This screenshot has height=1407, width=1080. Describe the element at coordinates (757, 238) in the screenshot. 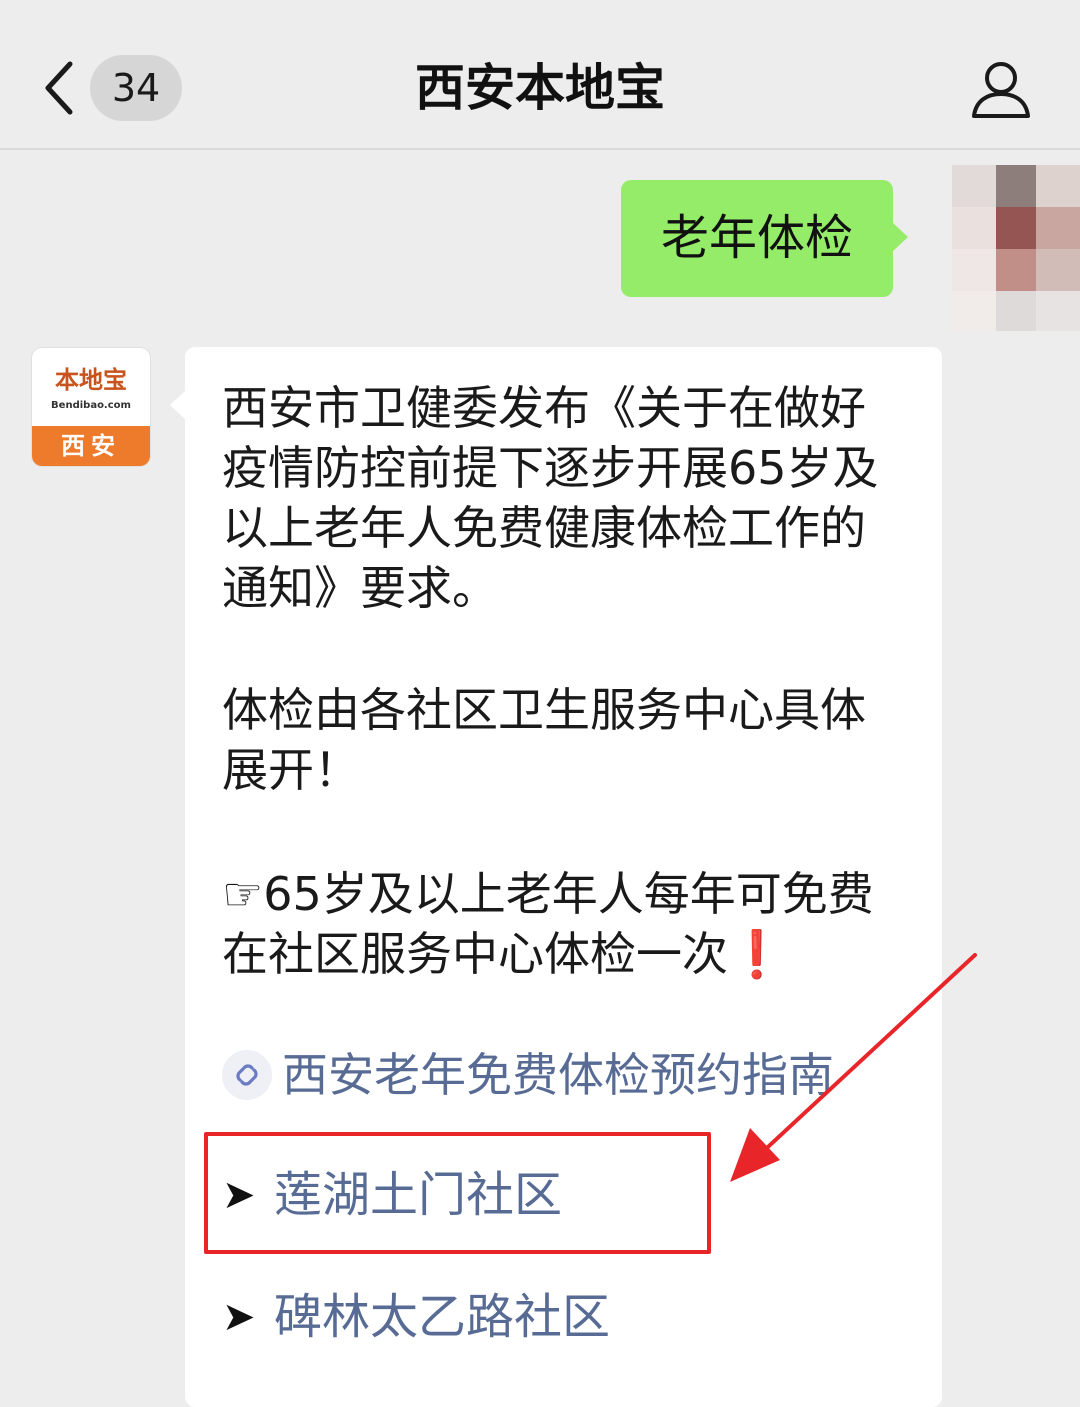

I see `outgoing-message-bubble: 老年体检` at that location.